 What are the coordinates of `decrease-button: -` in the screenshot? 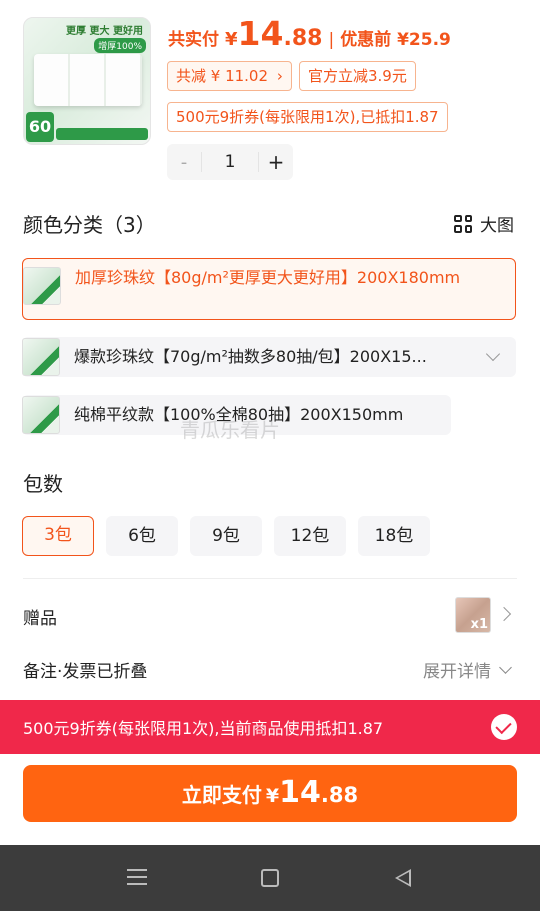 It's located at (184, 162).